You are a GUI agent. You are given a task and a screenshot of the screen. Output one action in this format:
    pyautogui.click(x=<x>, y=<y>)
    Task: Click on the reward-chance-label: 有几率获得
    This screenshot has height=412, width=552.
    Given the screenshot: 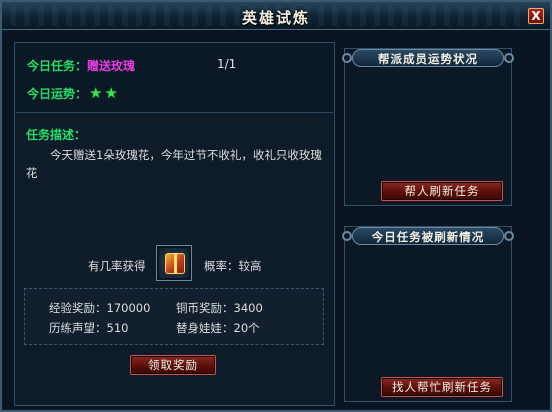 What is the action you would take?
    pyautogui.click(x=117, y=266)
    